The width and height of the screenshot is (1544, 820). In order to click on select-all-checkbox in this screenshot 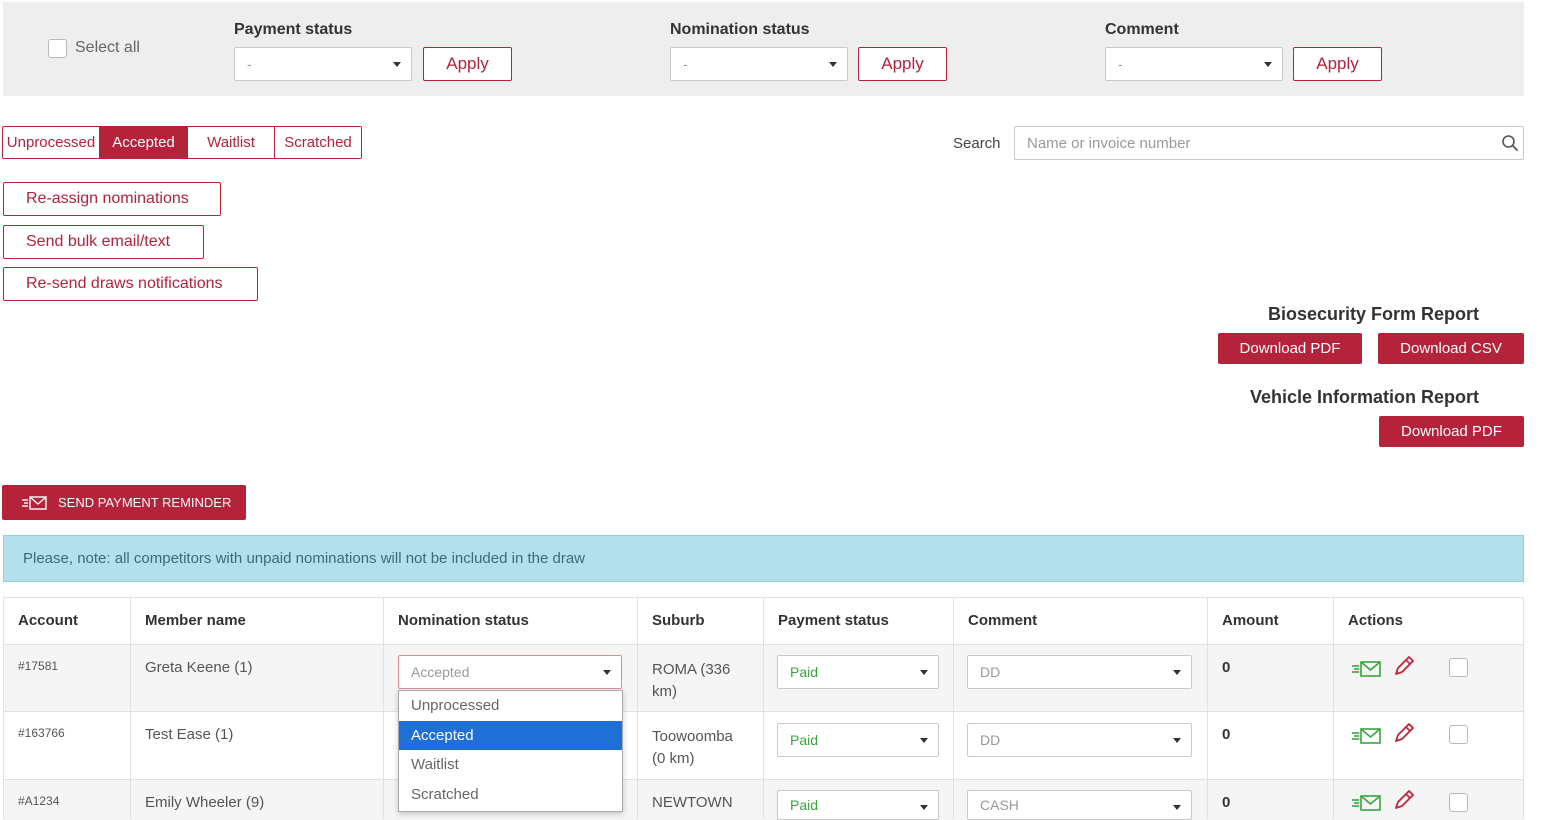, I will do `click(57, 48)`.